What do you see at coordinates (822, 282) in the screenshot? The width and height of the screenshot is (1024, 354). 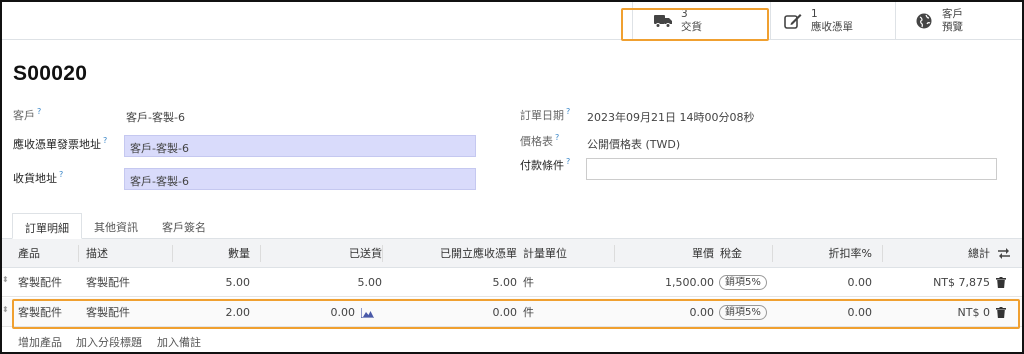 I see `row-discount: 0.00` at bounding box center [822, 282].